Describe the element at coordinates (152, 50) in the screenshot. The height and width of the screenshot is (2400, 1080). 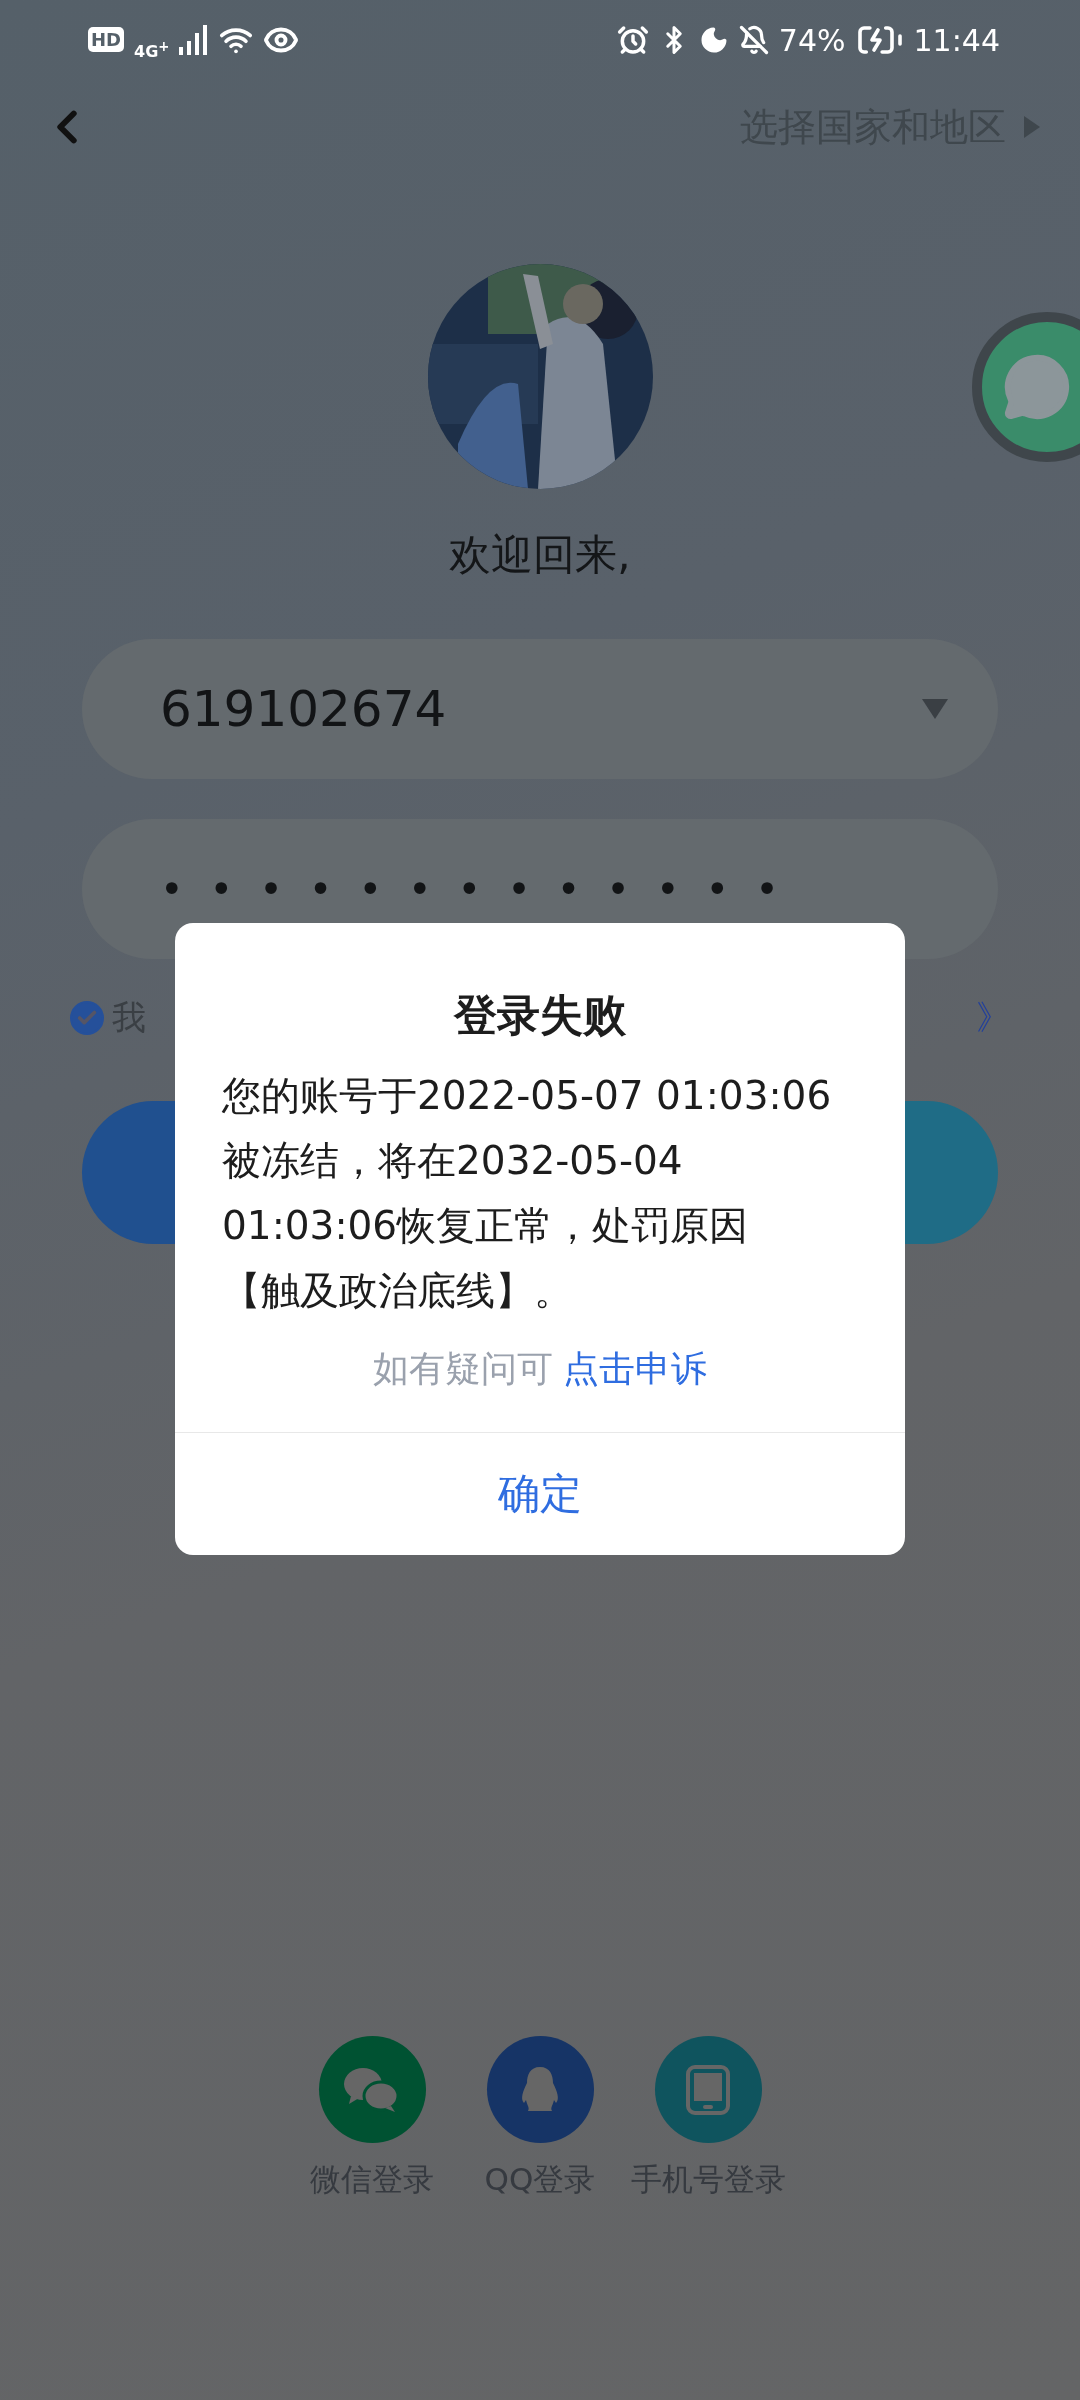
I see `network-type: 4G$^{+}$` at that location.